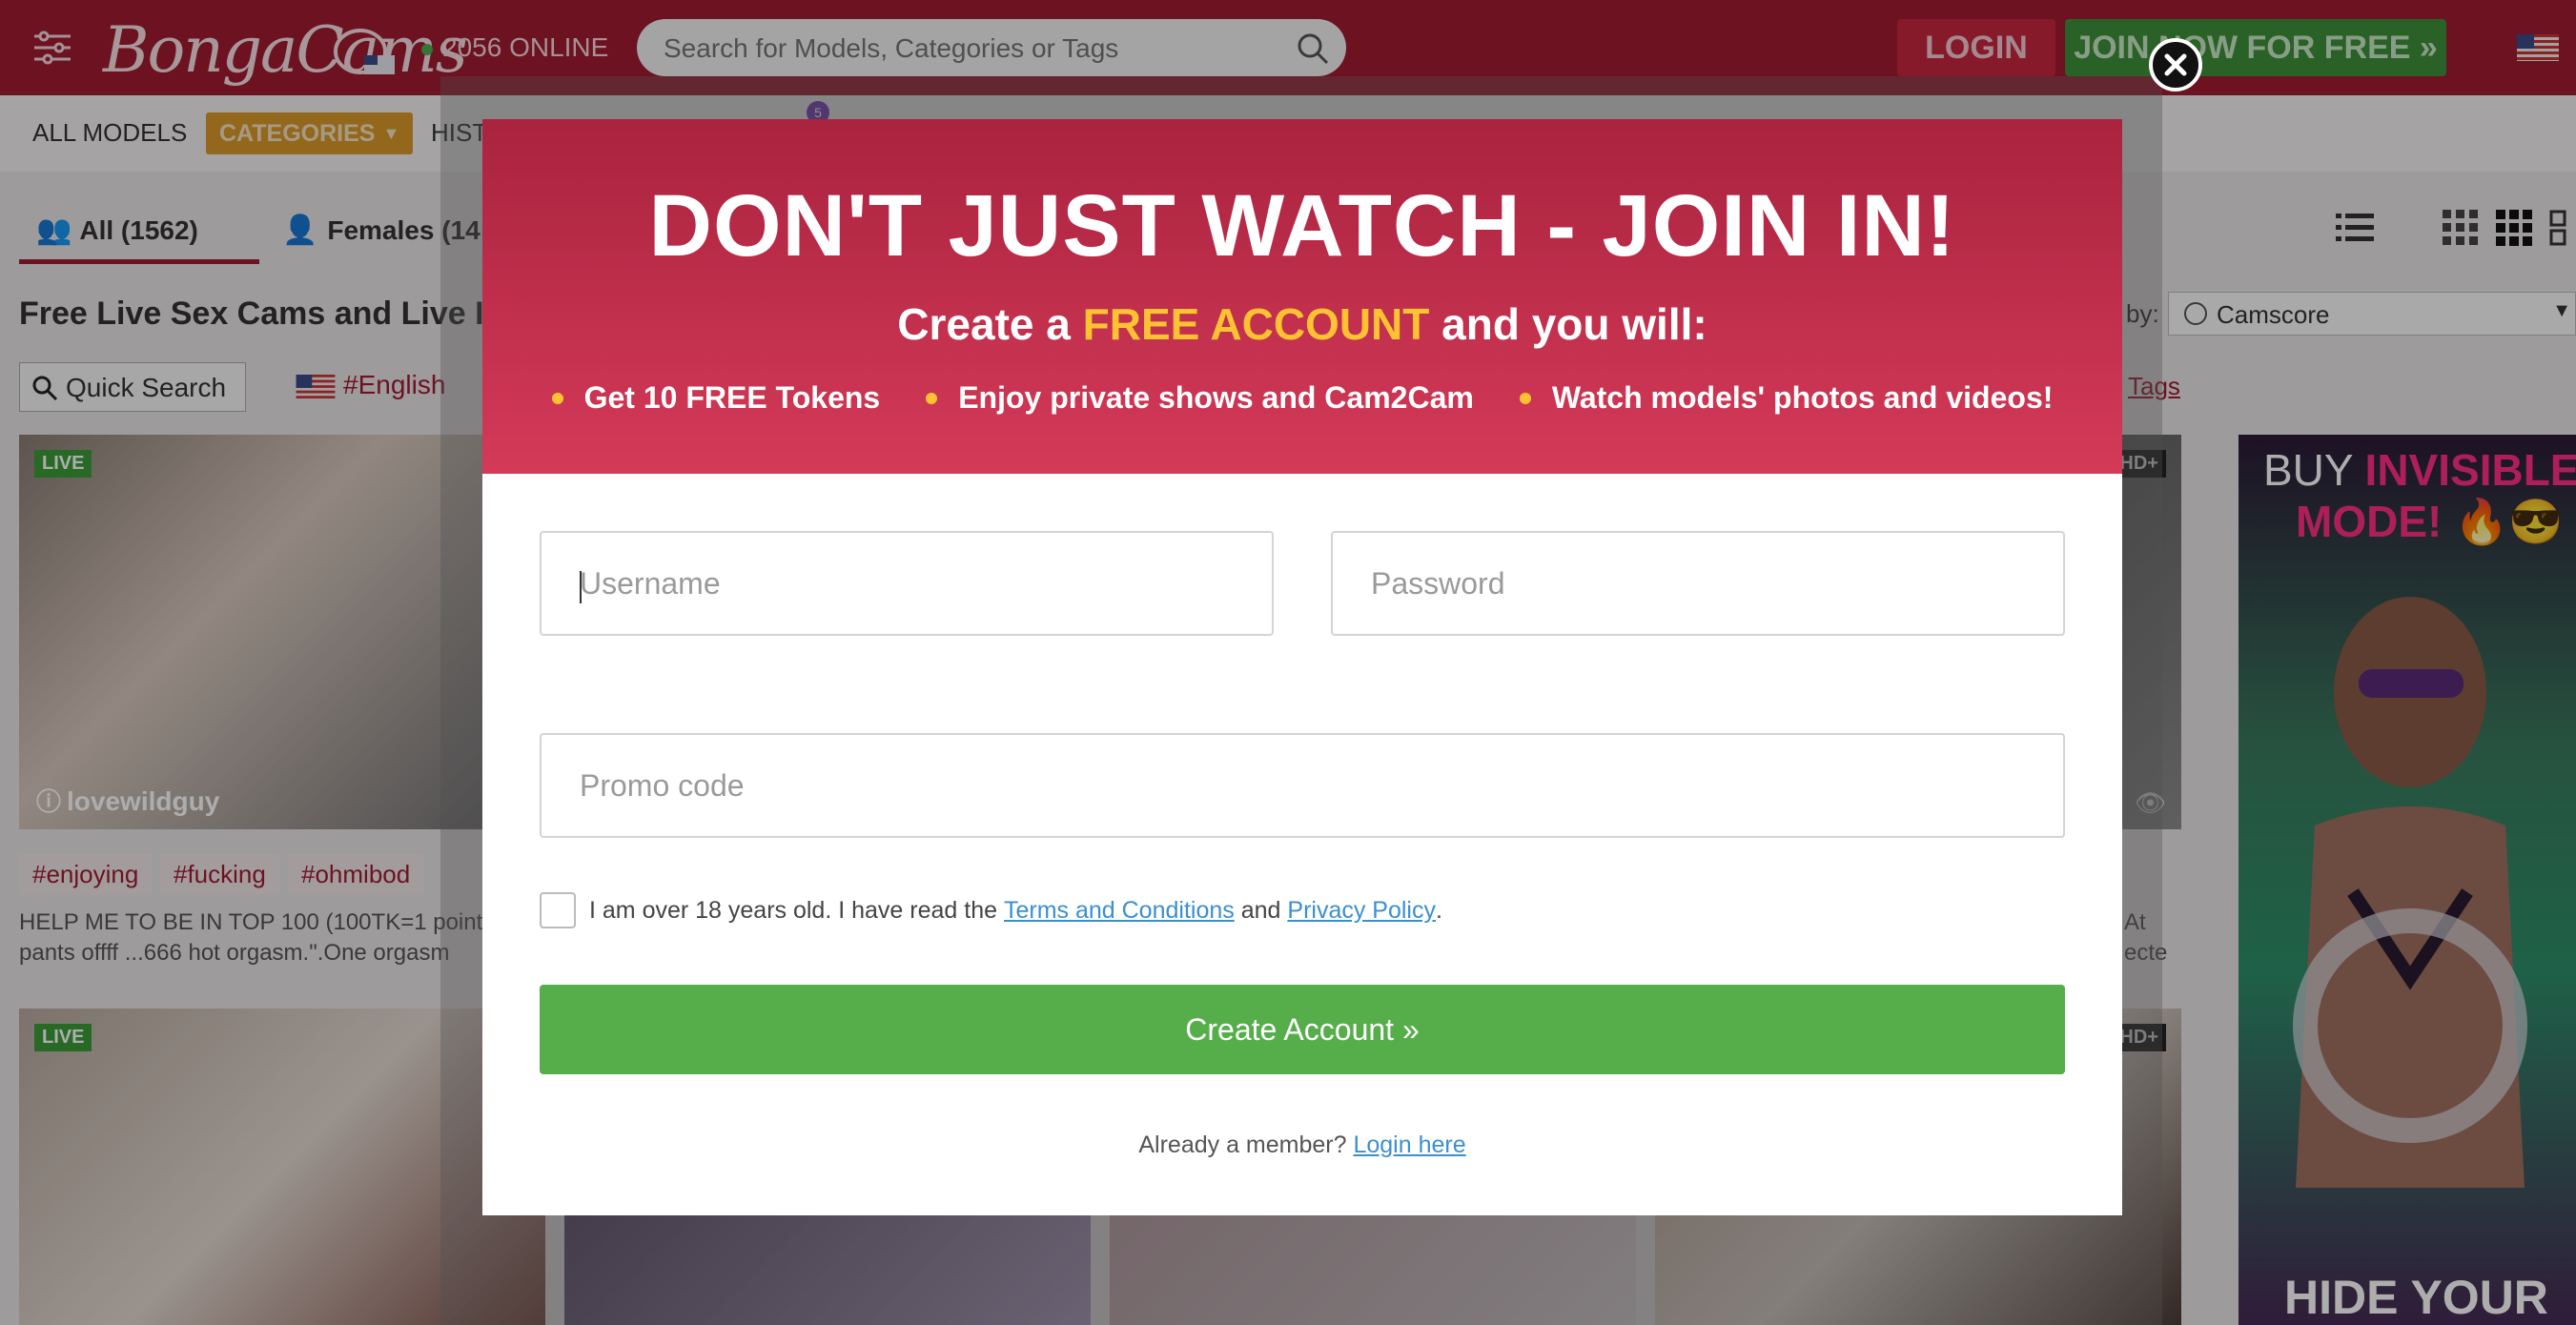  What do you see at coordinates (984, 324) in the screenshot?
I see `sub-prefix: Create a` at bounding box center [984, 324].